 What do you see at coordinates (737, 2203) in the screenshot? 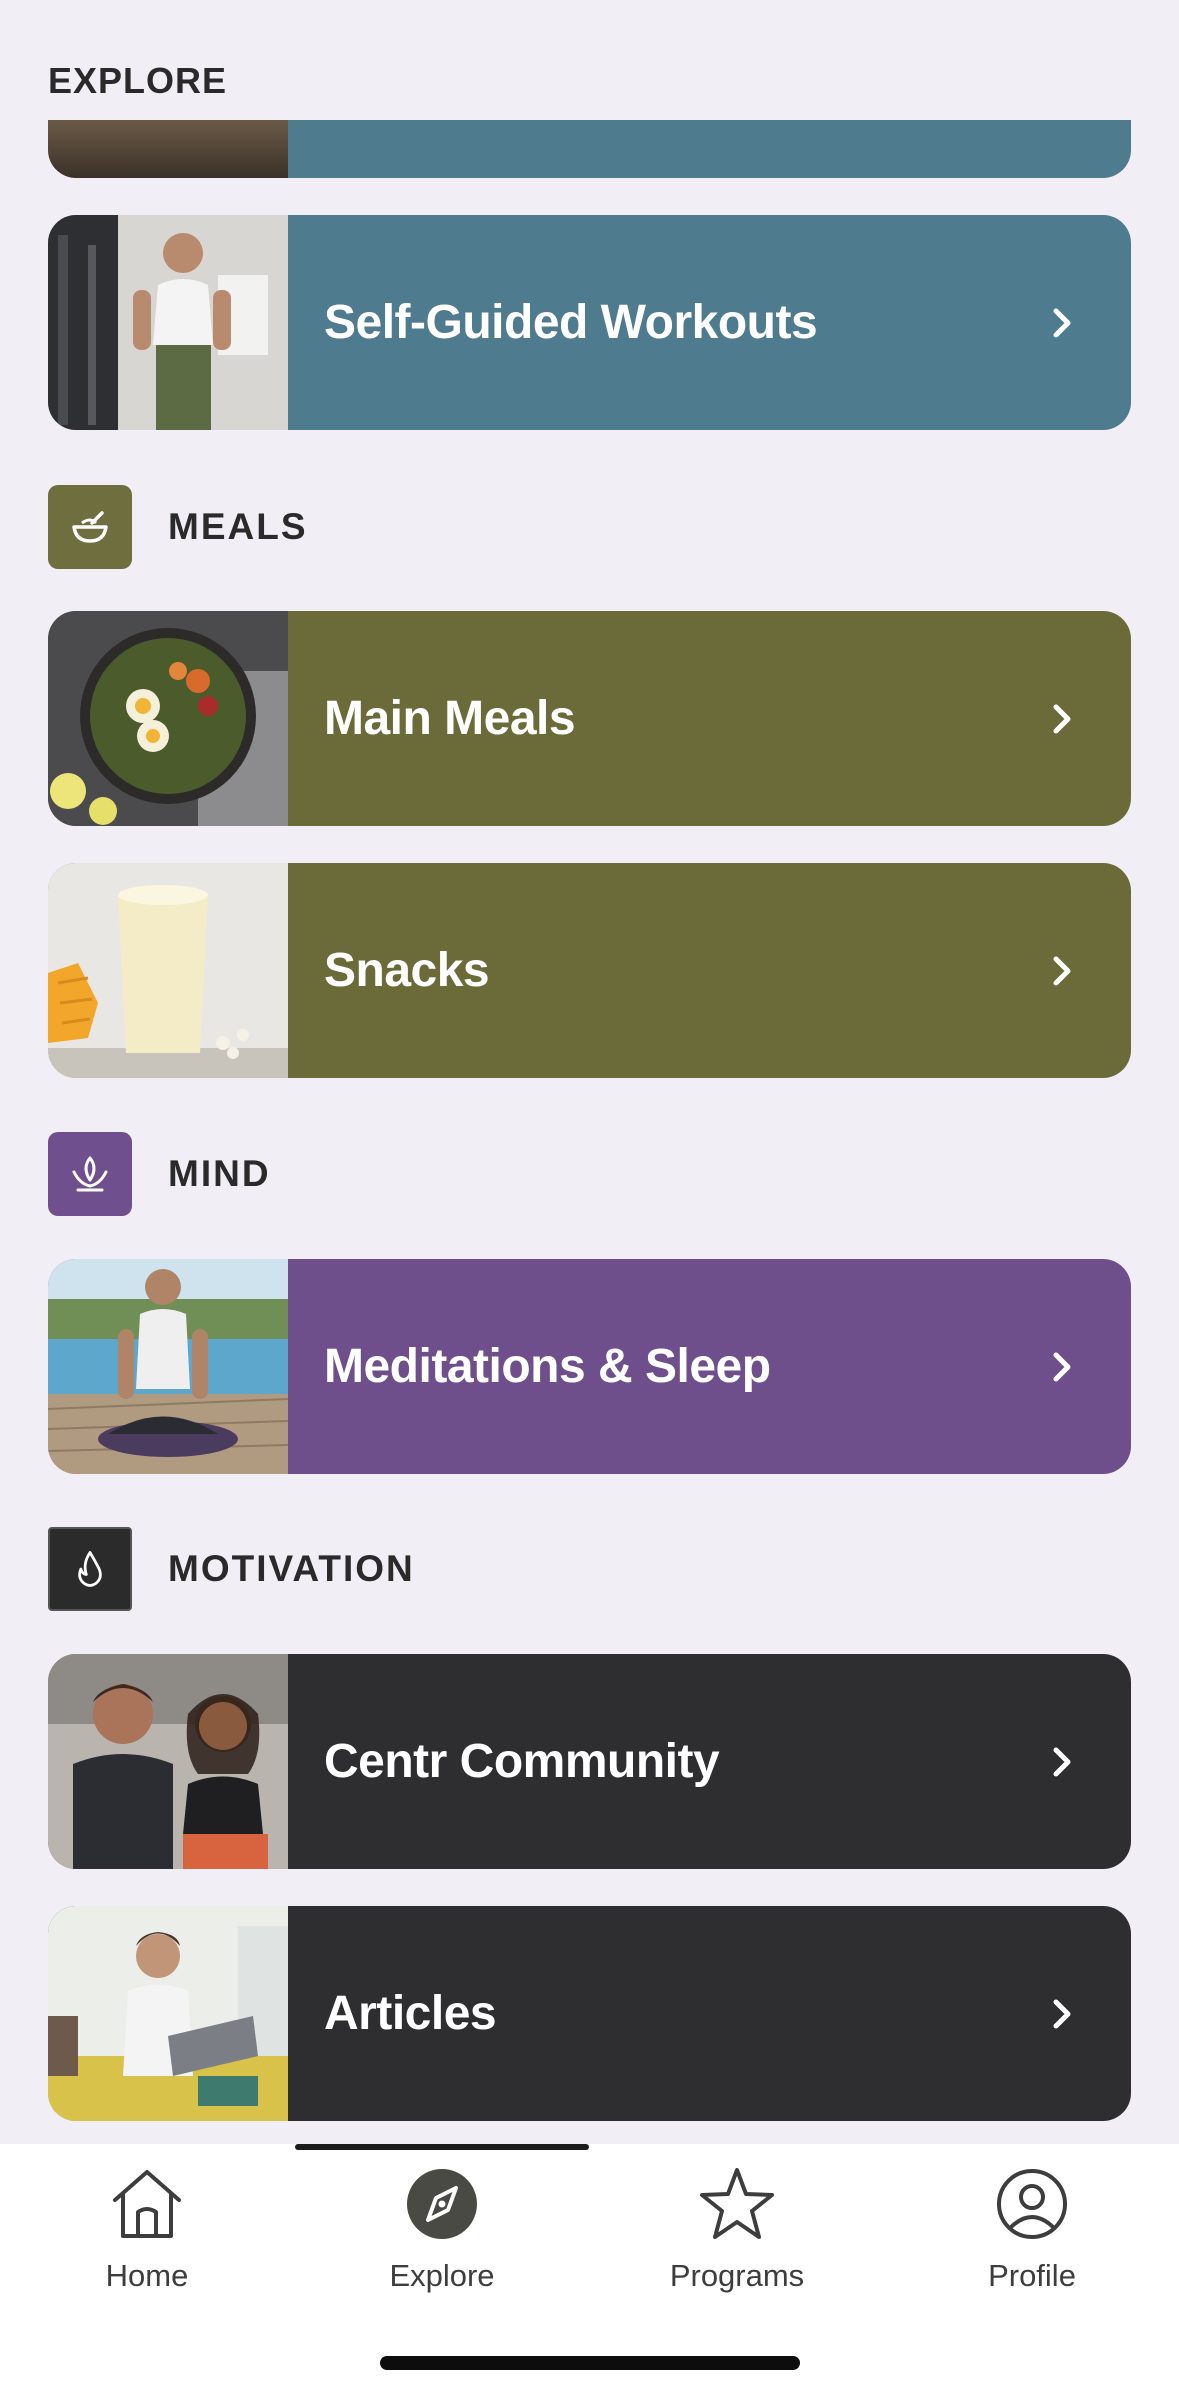
I see `star-icon` at bounding box center [737, 2203].